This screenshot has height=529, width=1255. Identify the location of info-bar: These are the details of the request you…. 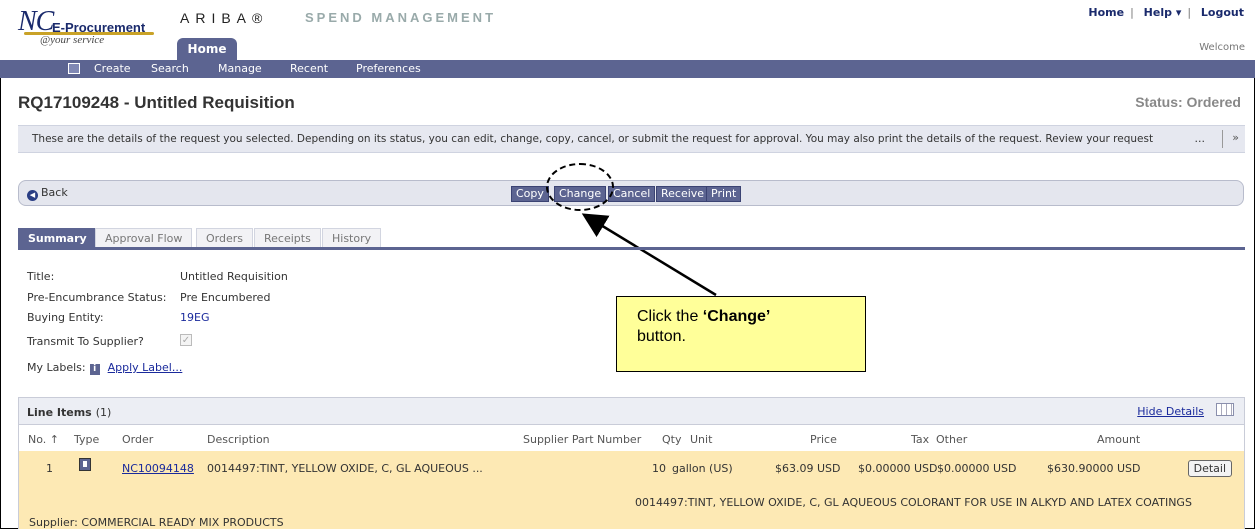
(631, 139).